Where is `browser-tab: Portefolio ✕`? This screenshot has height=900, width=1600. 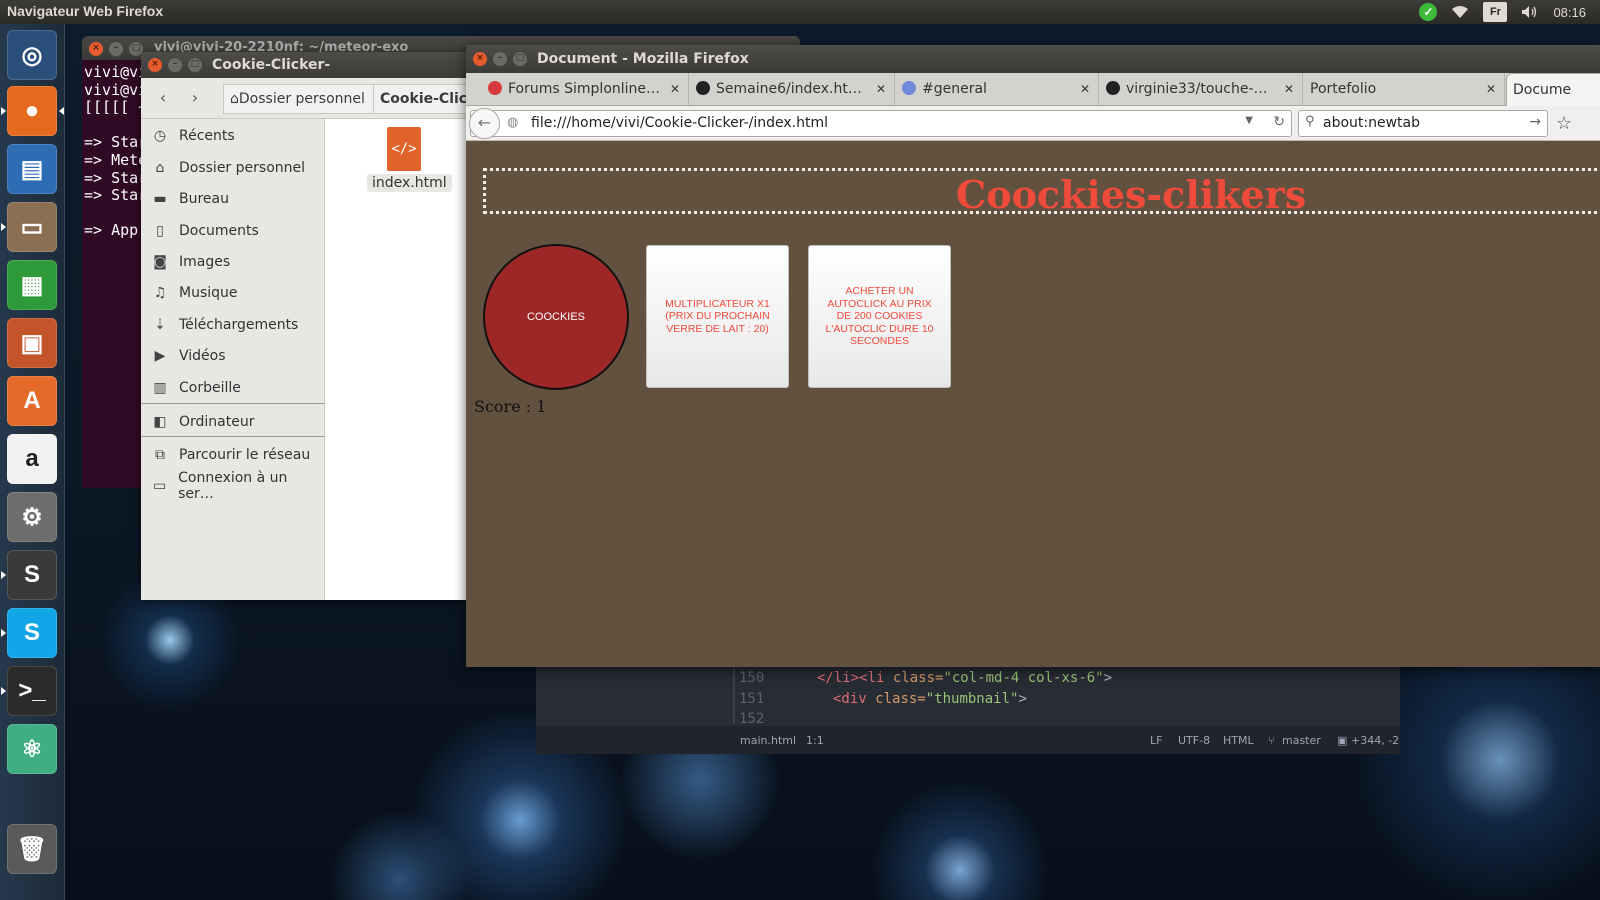
browser-tab: Portefolio ✕ is located at coordinates (1404, 89).